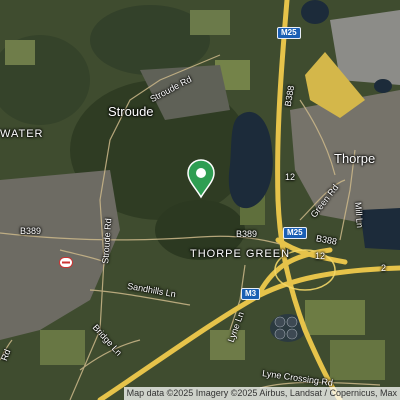 The image size is (400, 400). What do you see at coordinates (355, 158) in the screenshot?
I see `place-label-thorpe: Thorpe` at bounding box center [355, 158].